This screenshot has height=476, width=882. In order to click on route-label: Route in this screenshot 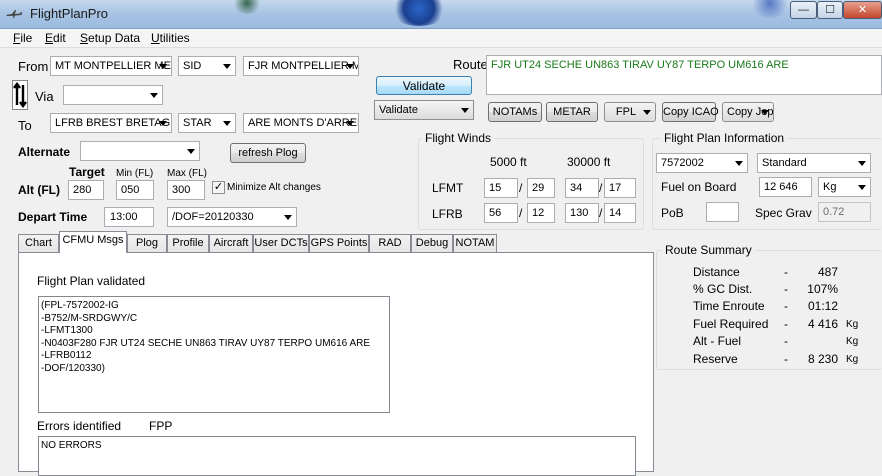, I will do `click(470, 64)`.